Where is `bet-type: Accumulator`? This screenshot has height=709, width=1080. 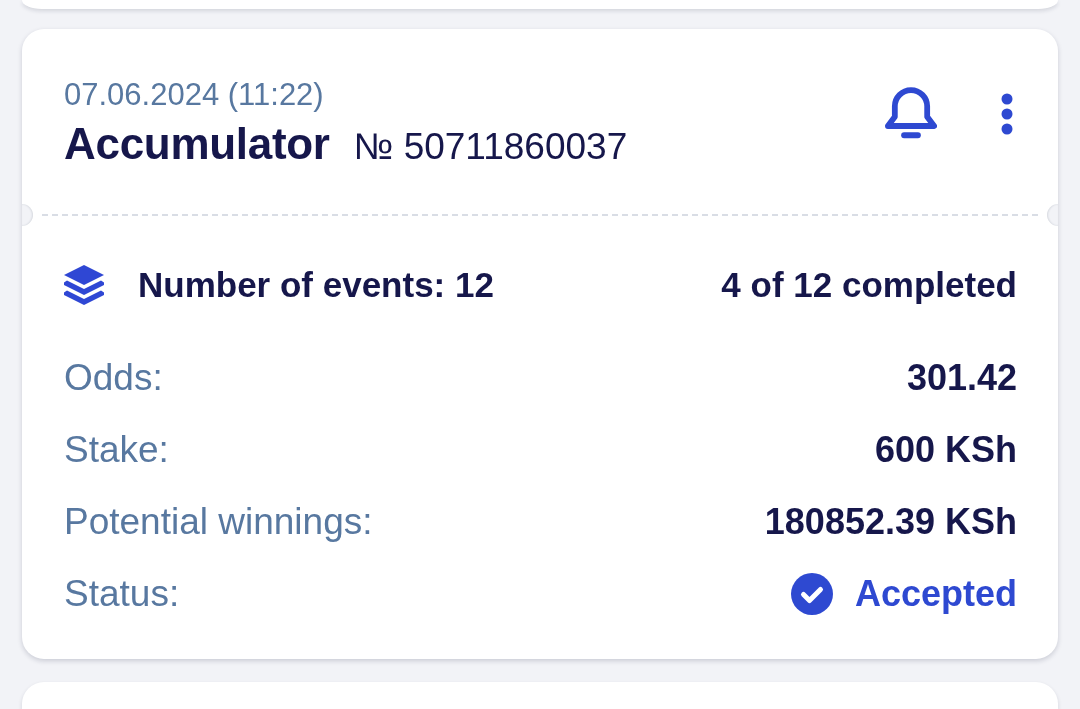 bet-type: Accumulator is located at coordinates (197, 144).